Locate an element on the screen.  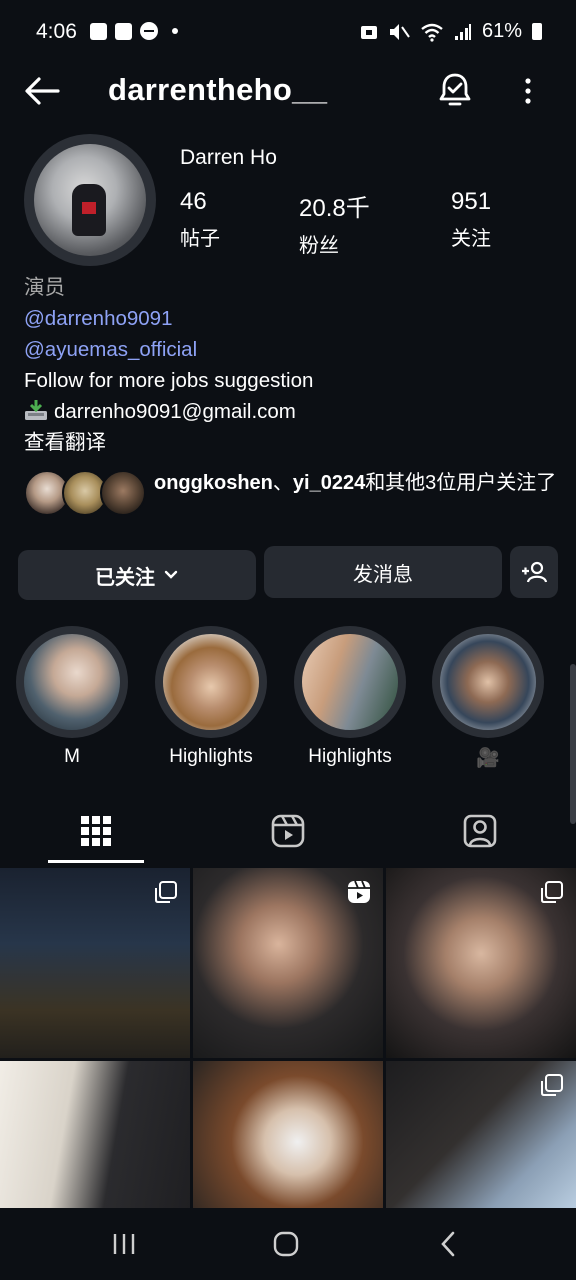
follower-username: yi_0224 is located at coordinates (329, 483).